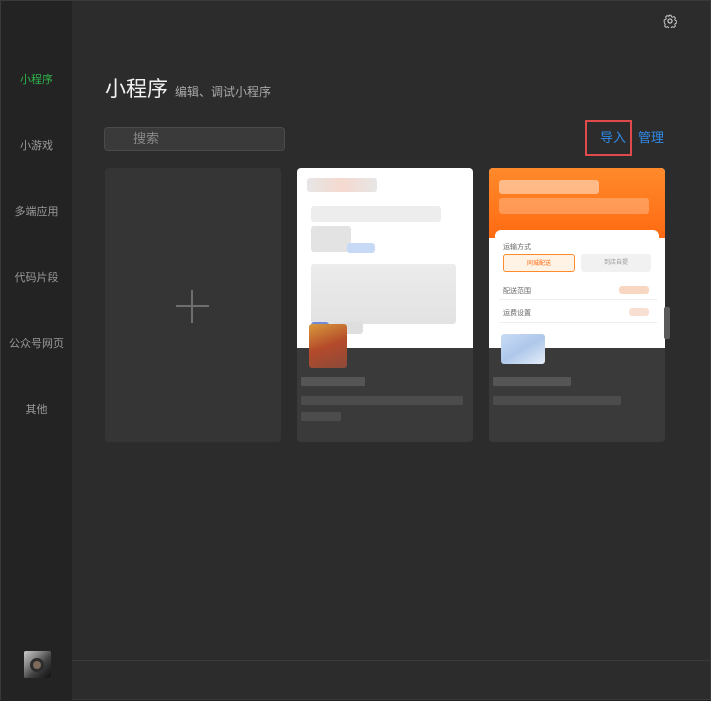 The height and width of the screenshot is (701, 711). I want to click on avatar, so click(37, 664).